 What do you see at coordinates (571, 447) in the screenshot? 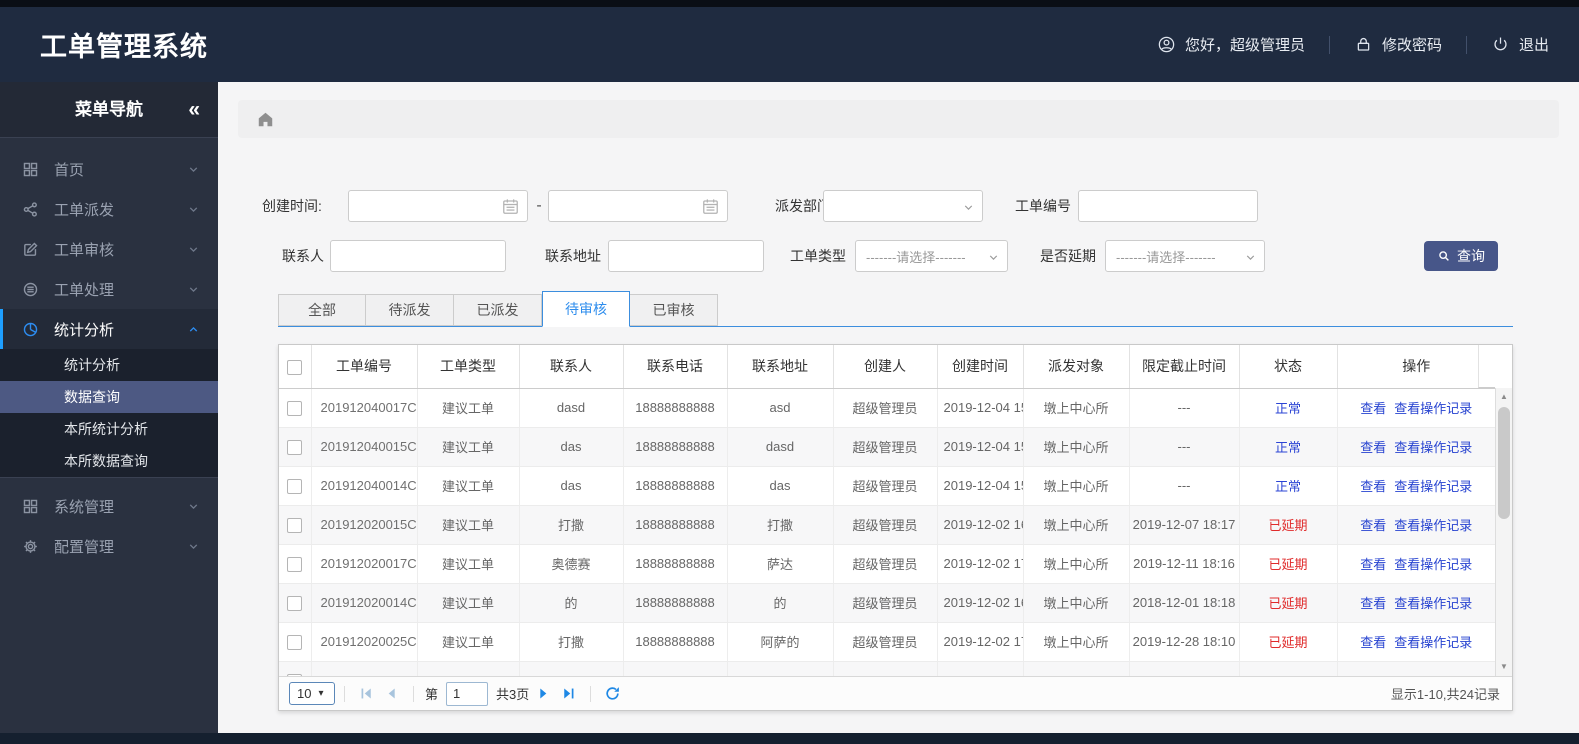
I see `cell-contact: das` at bounding box center [571, 447].